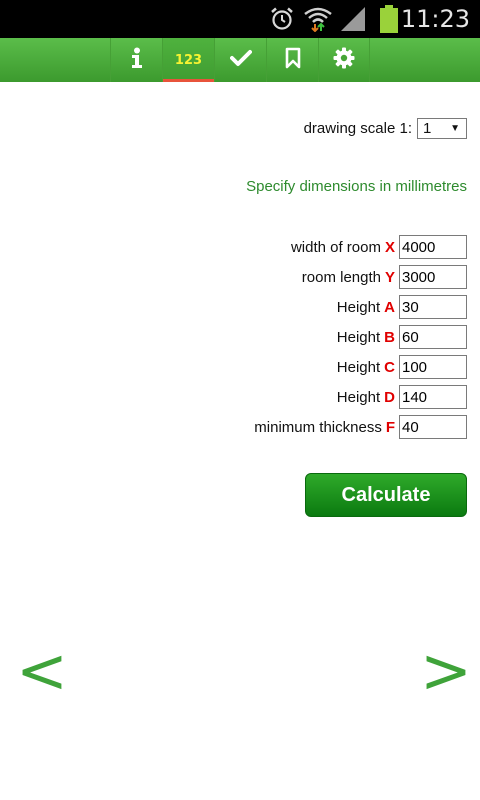  I want to click on drawing-scale-row: drawing scale 1: 1 ▼, so click(385, 128).